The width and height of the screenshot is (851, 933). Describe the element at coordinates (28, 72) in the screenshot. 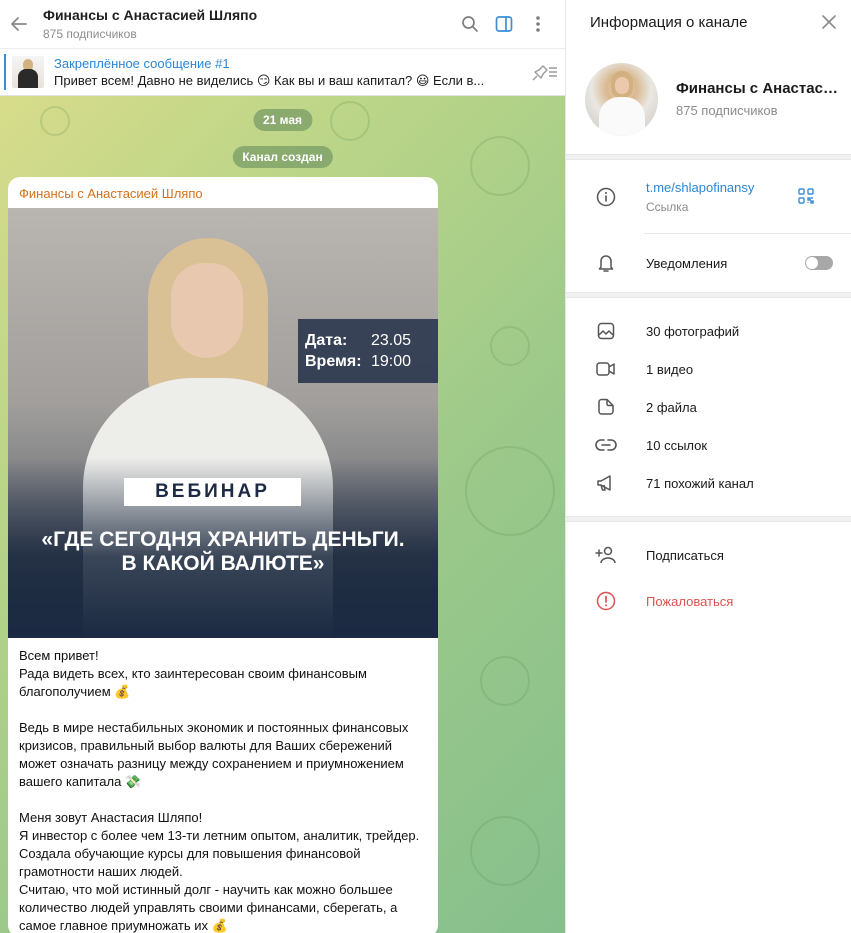

I see `pinned-thumbnail` at that location.